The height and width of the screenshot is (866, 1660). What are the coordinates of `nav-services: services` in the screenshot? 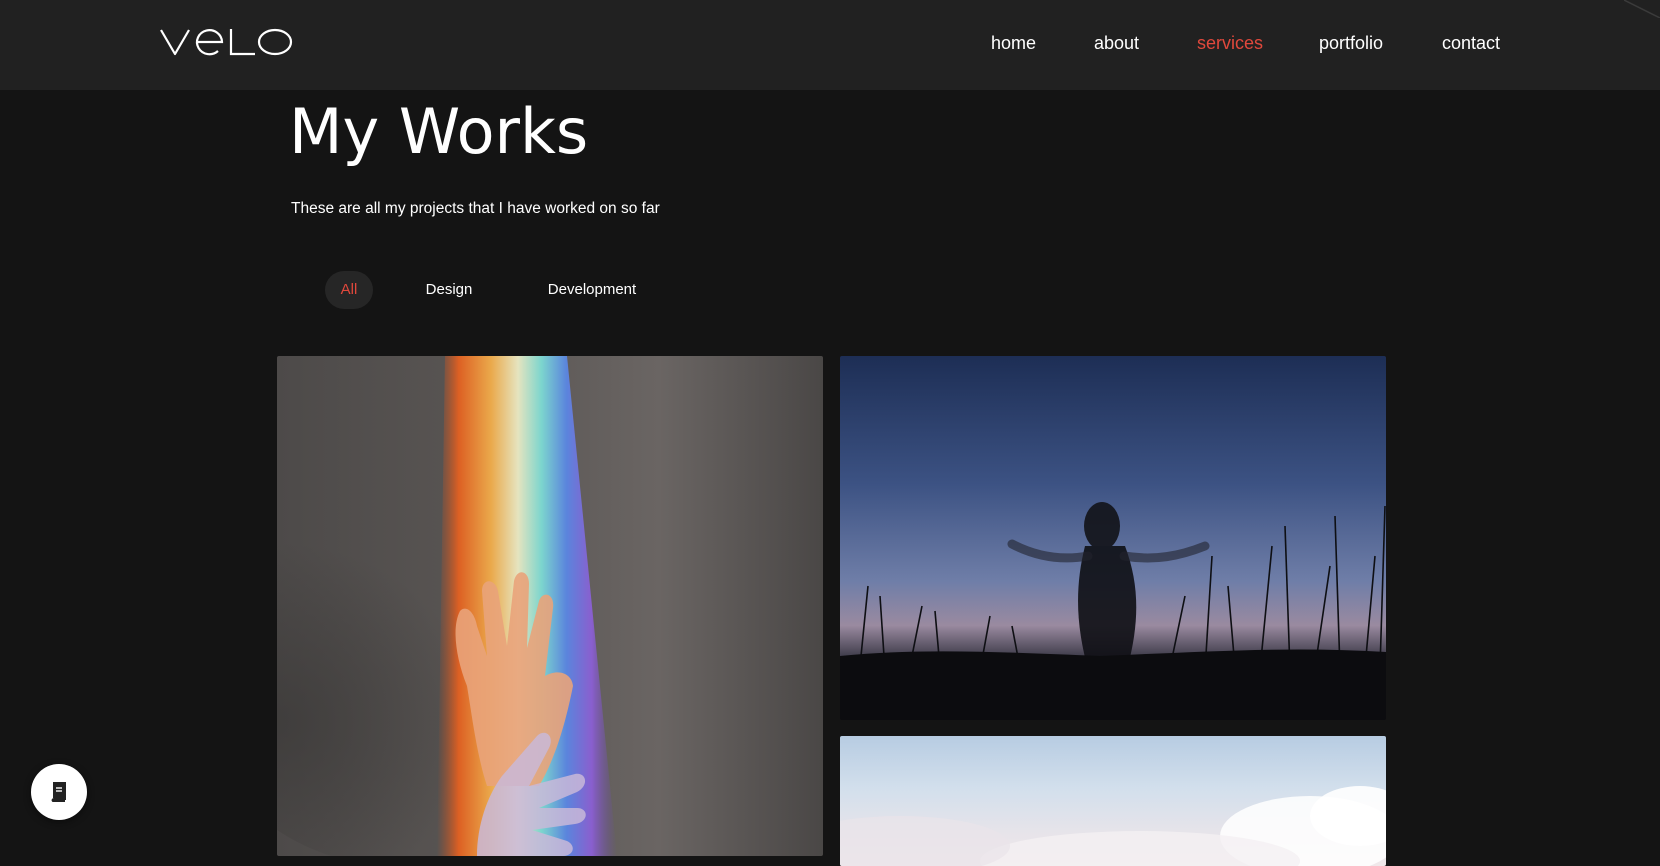 It's located at (1230, 43).